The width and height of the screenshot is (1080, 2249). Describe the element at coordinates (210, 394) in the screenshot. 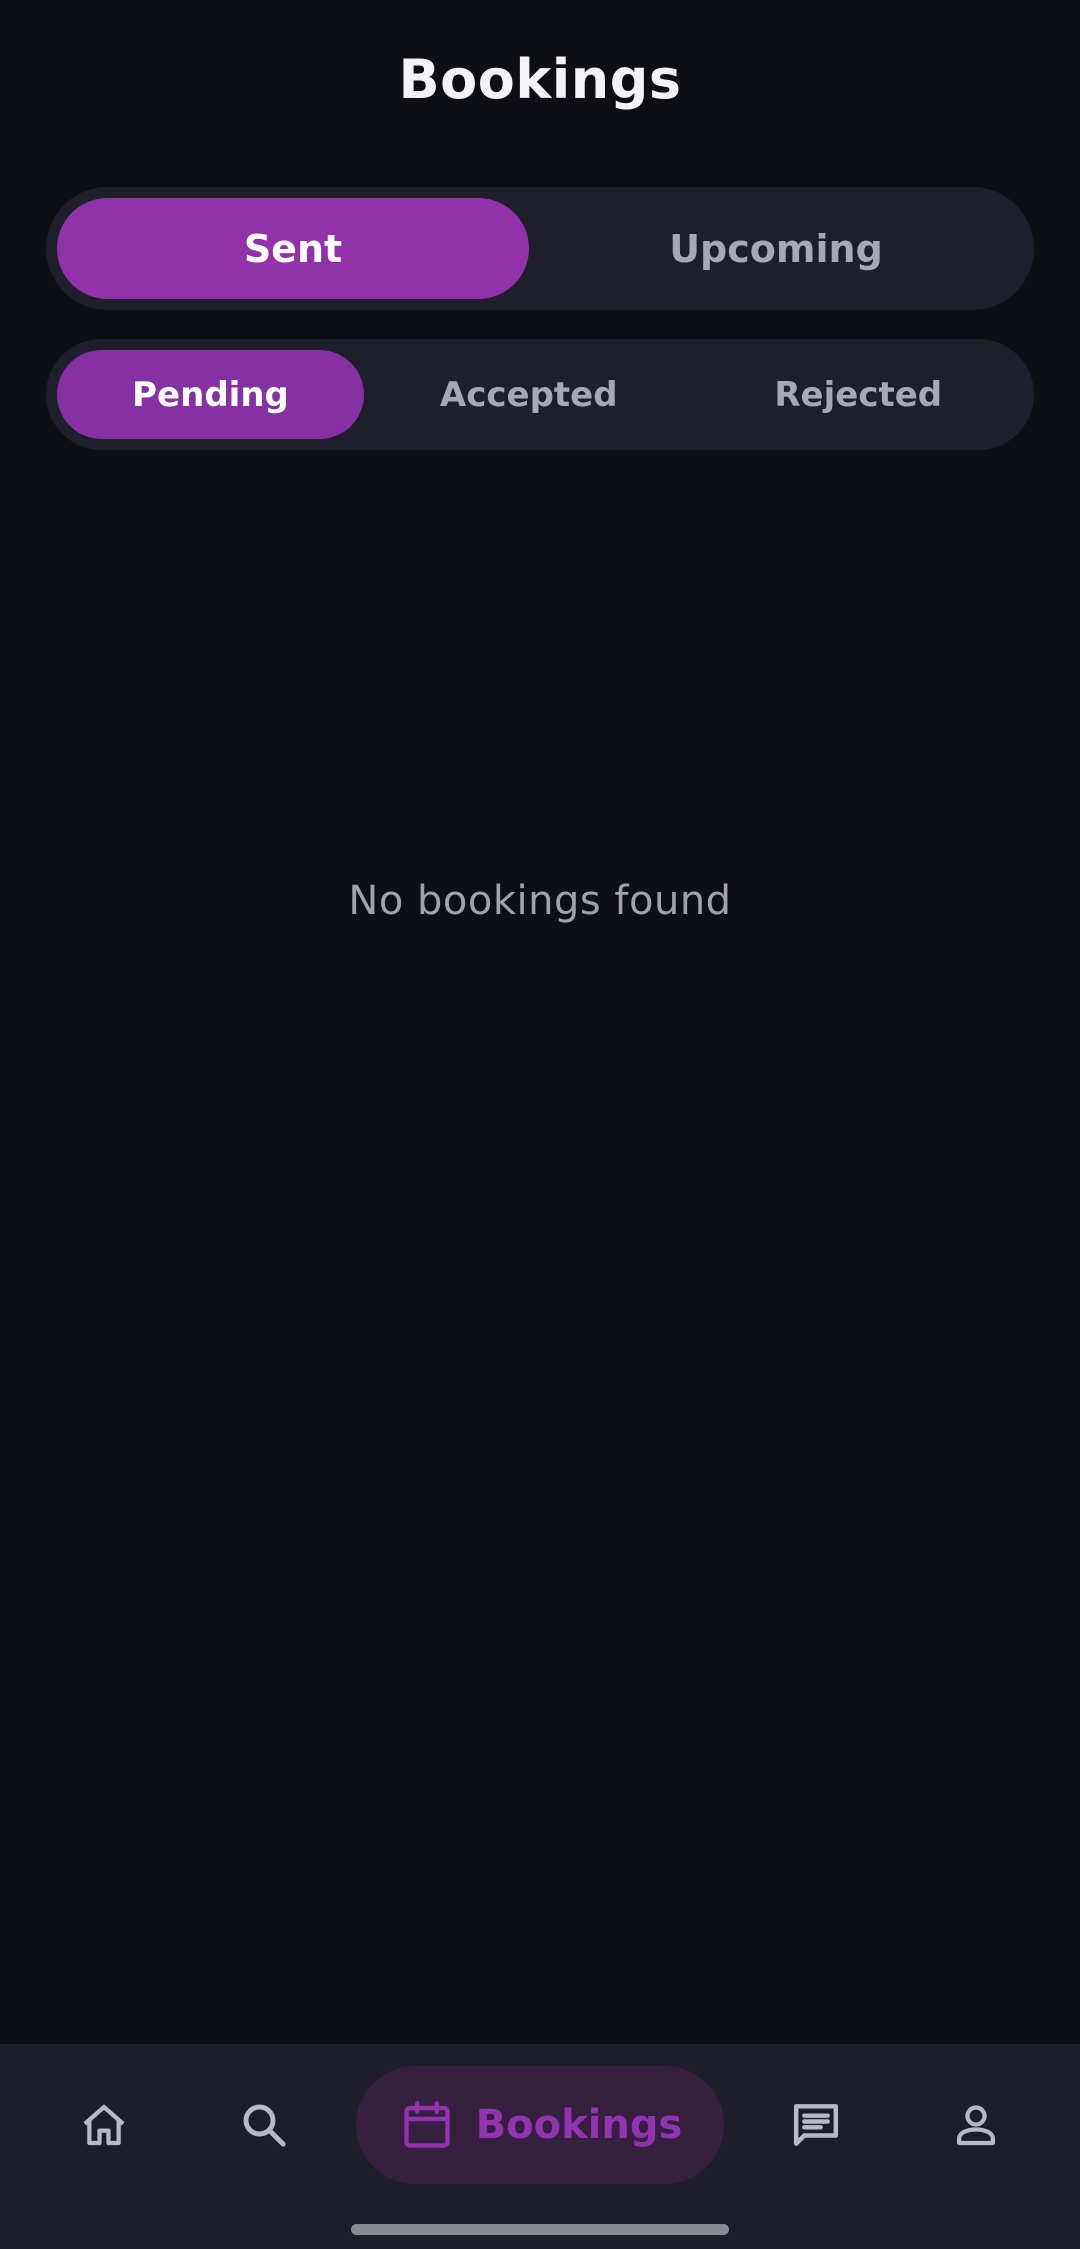

I see `tab-pending: Pending` at that location.